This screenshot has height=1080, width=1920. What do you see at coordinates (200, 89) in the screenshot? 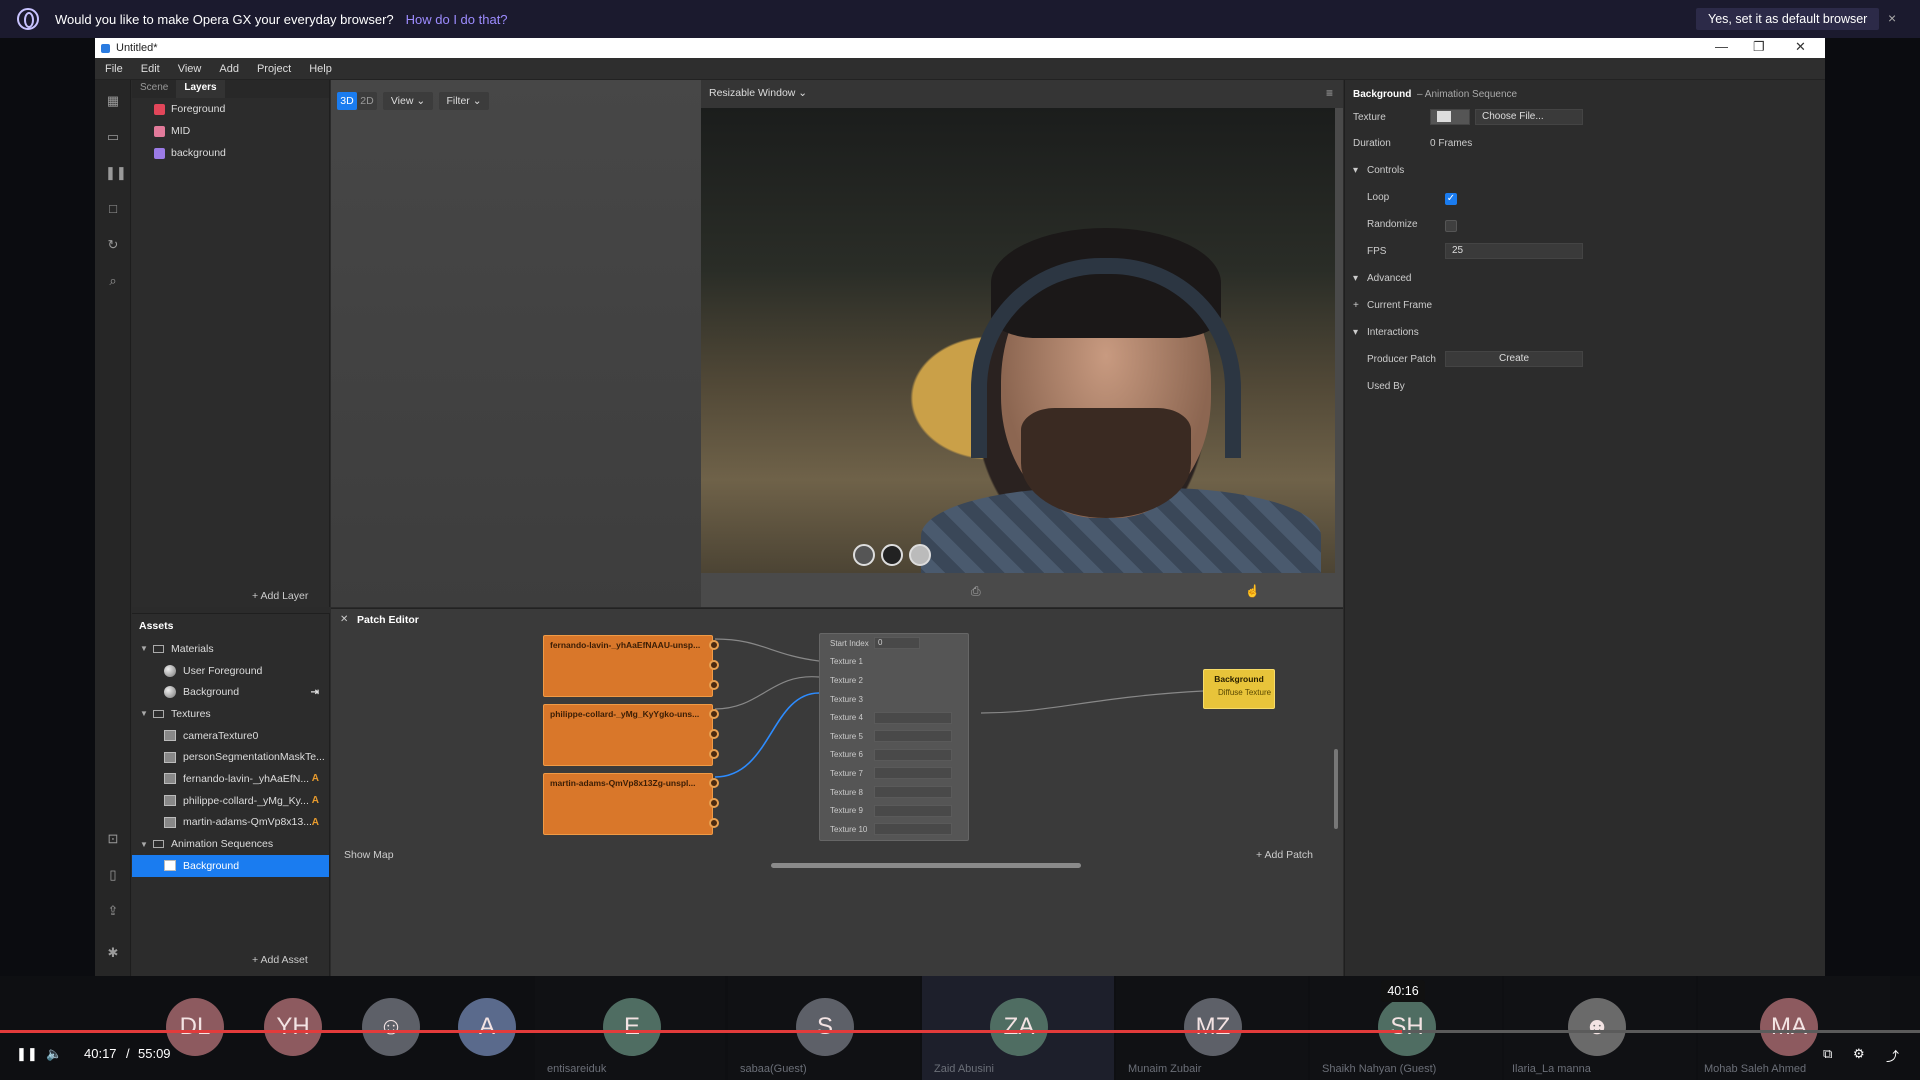
I see `tab-layers: Layers` at bounding box center [200, 89].